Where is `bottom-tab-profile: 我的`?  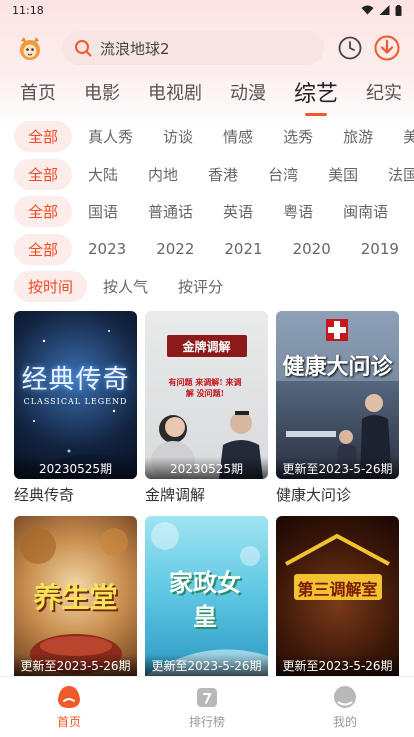 bottom-tab-profile: 我的 is located at coordinates (345, 707).